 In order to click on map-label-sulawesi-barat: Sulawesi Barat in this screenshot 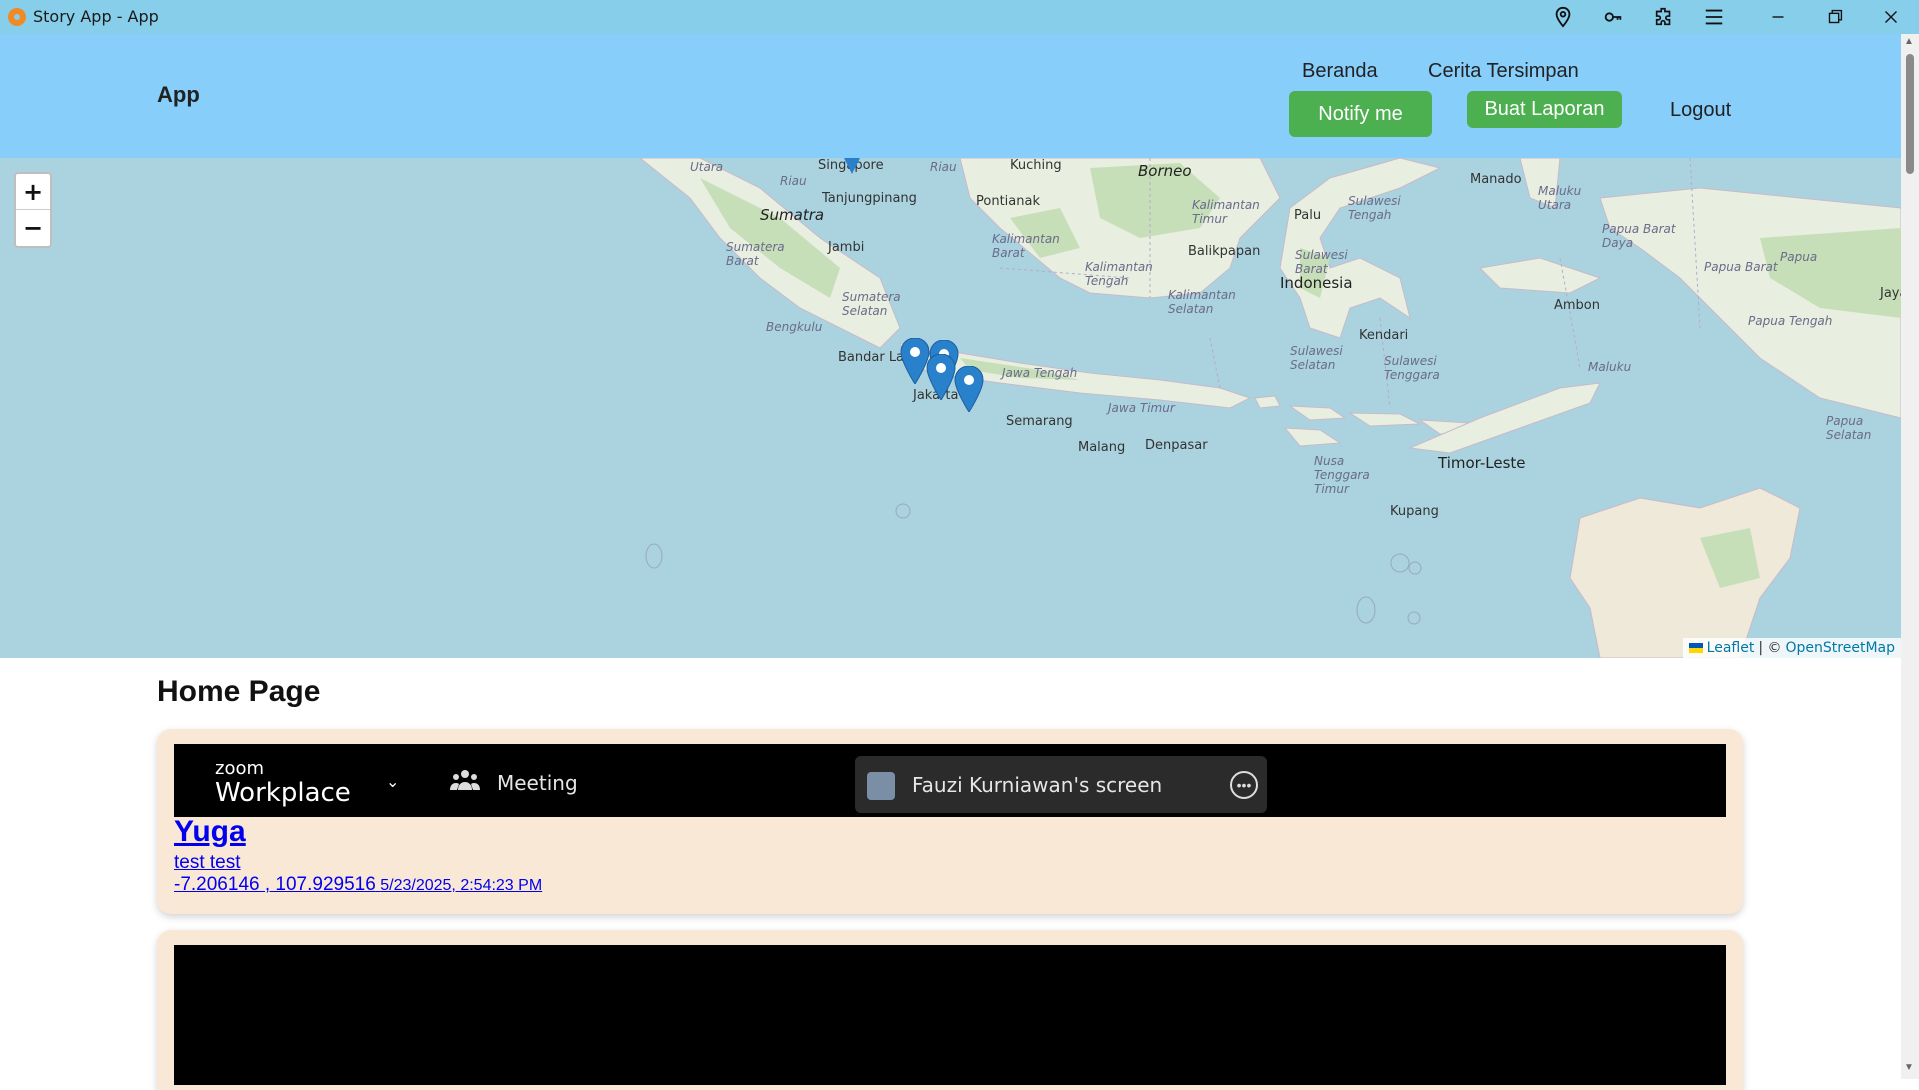, I will do `click(1321, 262)`.